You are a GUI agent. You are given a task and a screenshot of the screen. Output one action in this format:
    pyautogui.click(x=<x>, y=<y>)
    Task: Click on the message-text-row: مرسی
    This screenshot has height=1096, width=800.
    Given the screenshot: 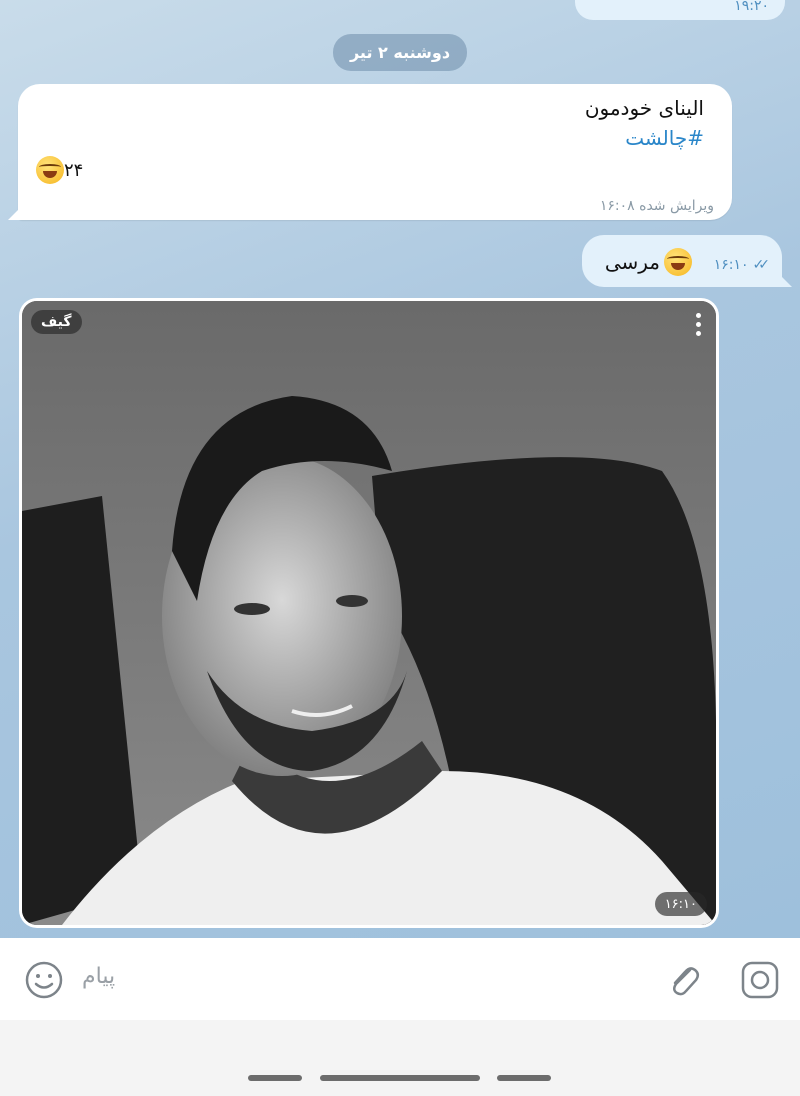 What is the action you would take?
    pyautogui.click(x=648, y=262)
    